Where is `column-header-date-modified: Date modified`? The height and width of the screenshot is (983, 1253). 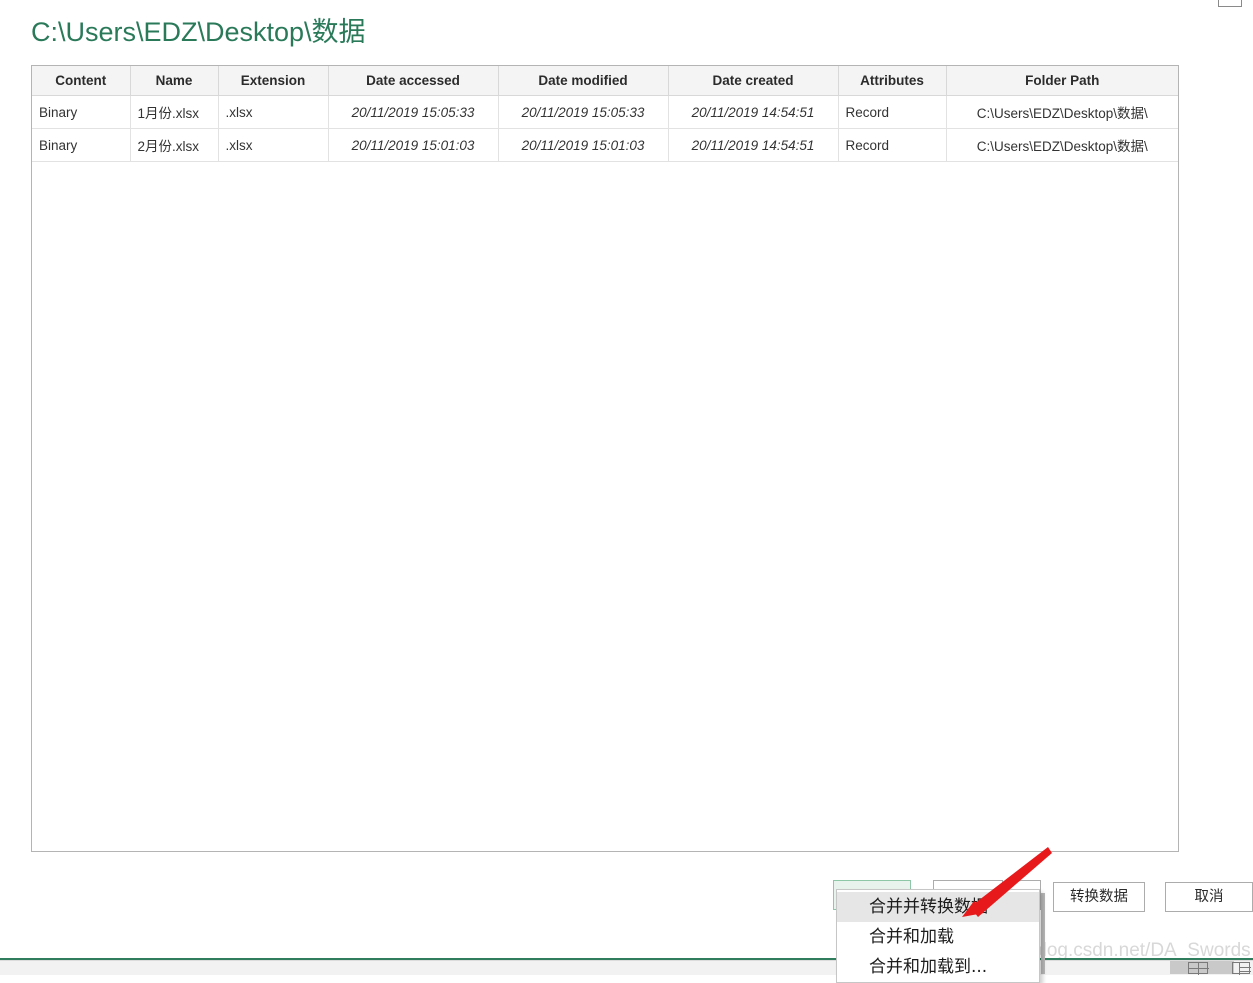 column-header-date-modified: Date modified is located at coordinates (583, 81).